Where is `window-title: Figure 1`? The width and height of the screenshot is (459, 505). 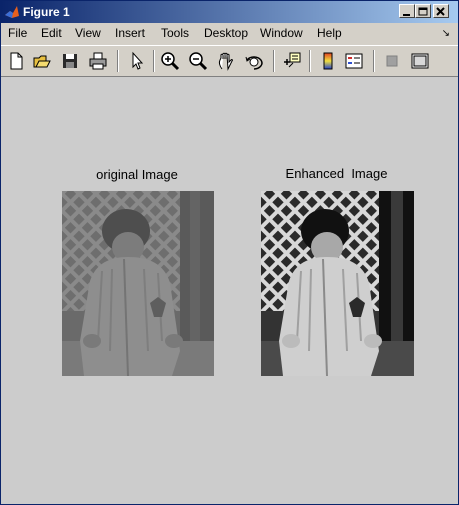
window-title: Figure 1 is located at coordinates (46, 12).